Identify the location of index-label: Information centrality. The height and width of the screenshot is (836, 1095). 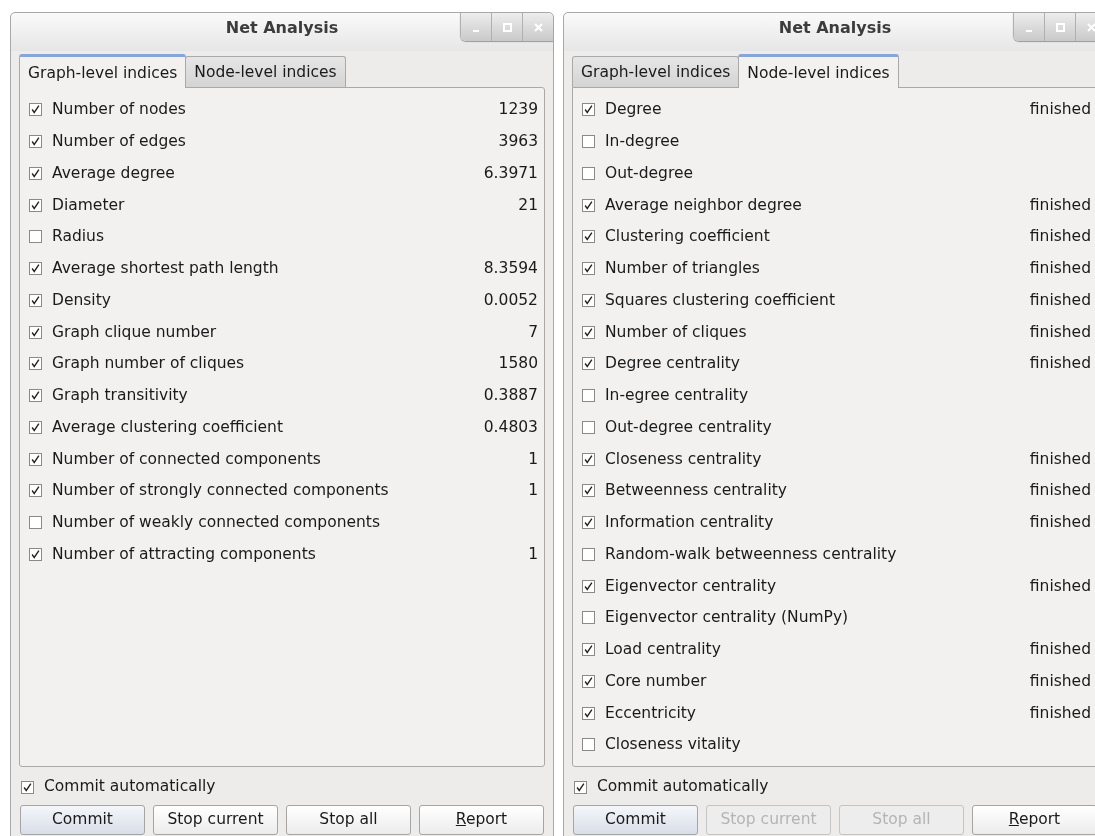
(689, 522).